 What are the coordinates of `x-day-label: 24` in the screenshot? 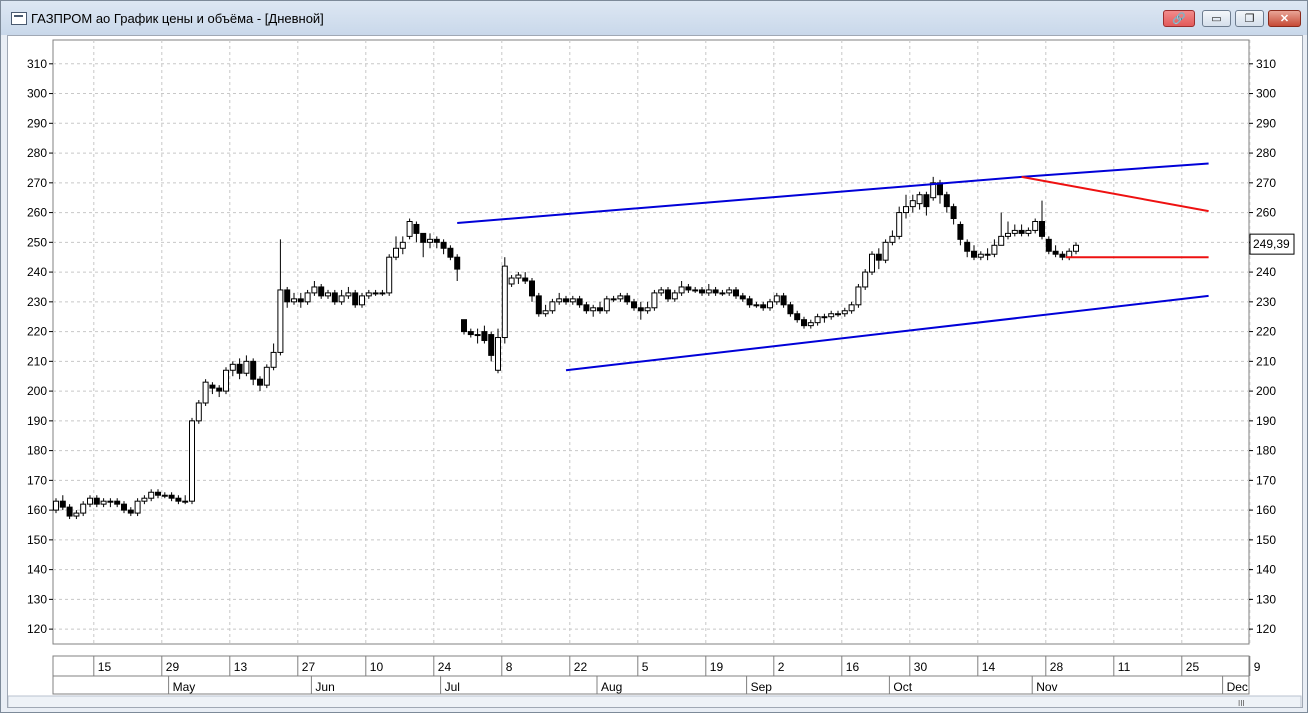 It's located at (445, 667).